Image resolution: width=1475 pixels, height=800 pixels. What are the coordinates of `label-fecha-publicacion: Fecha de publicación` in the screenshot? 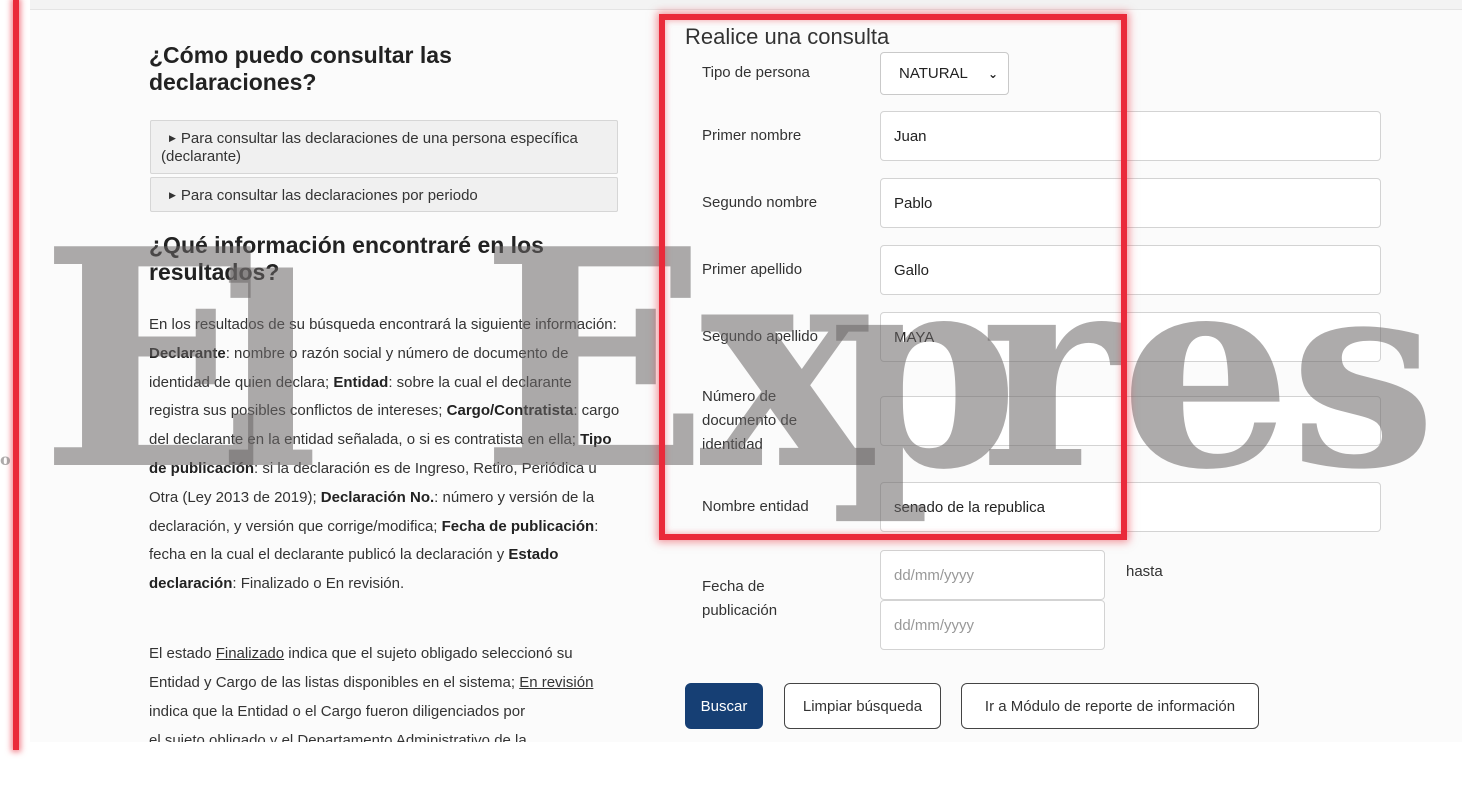 It's located at (740, 598).